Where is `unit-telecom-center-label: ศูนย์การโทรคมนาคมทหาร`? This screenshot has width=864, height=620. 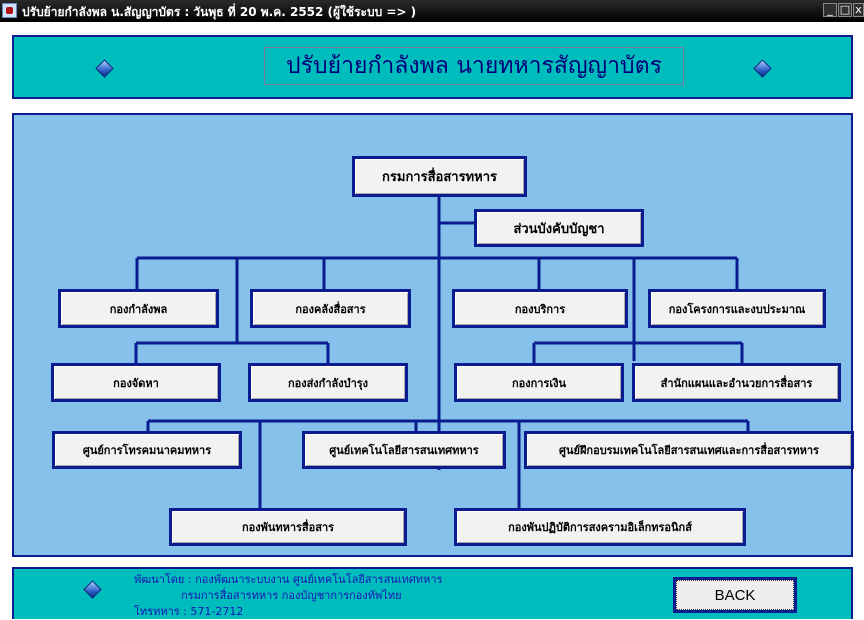 unit-telecom-center-label: ศูนย์การโทรคมนาคมทหาร is located at coordinates (147, 450).